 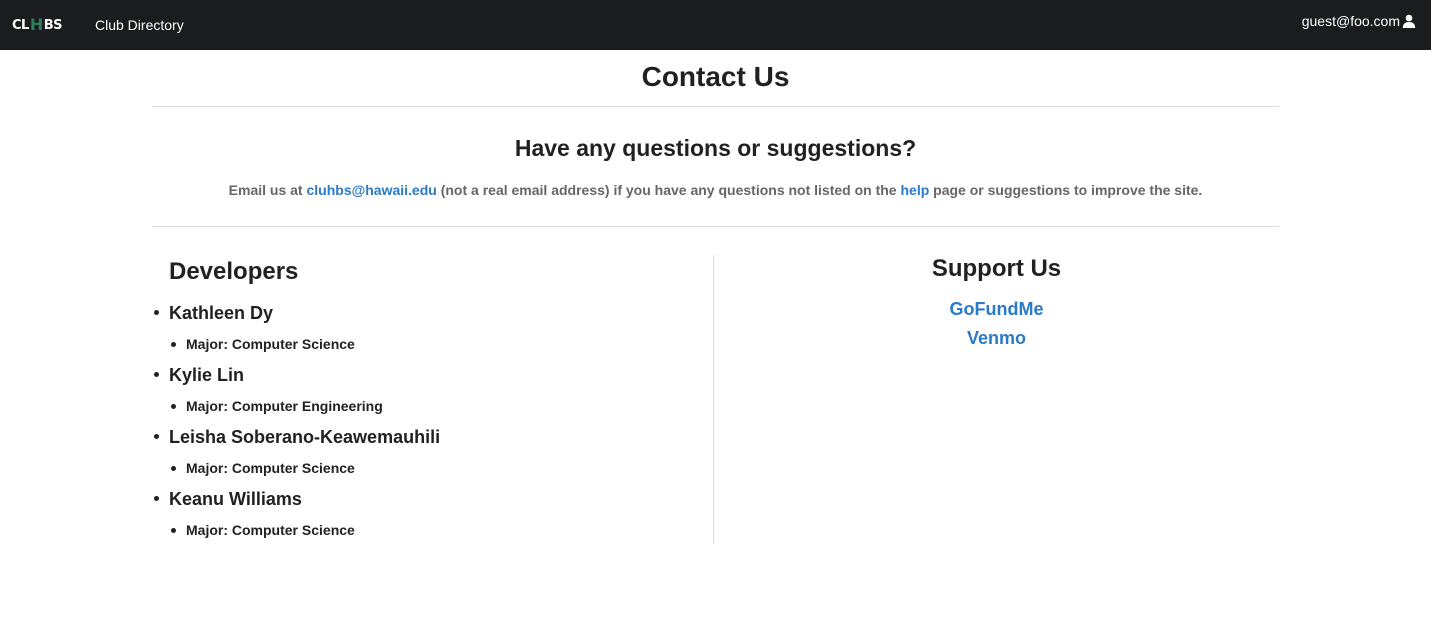 I want to click on developer-name: Kylie Lin, so click(x=207, y=375).